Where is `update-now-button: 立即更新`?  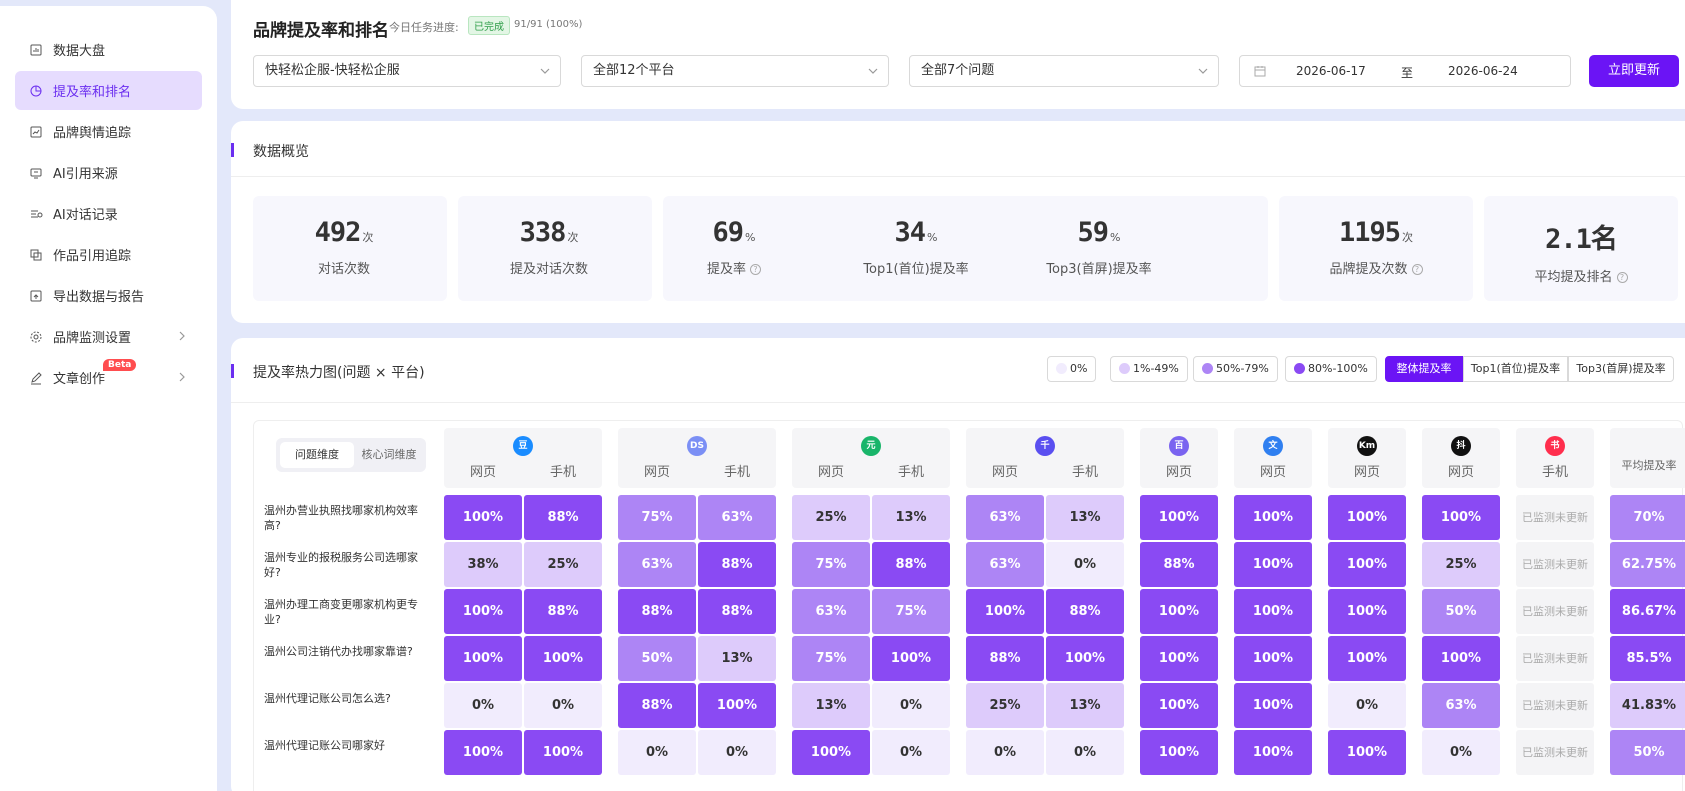
update-now-button: 立即更新 is located at coordinates (1634, 71).